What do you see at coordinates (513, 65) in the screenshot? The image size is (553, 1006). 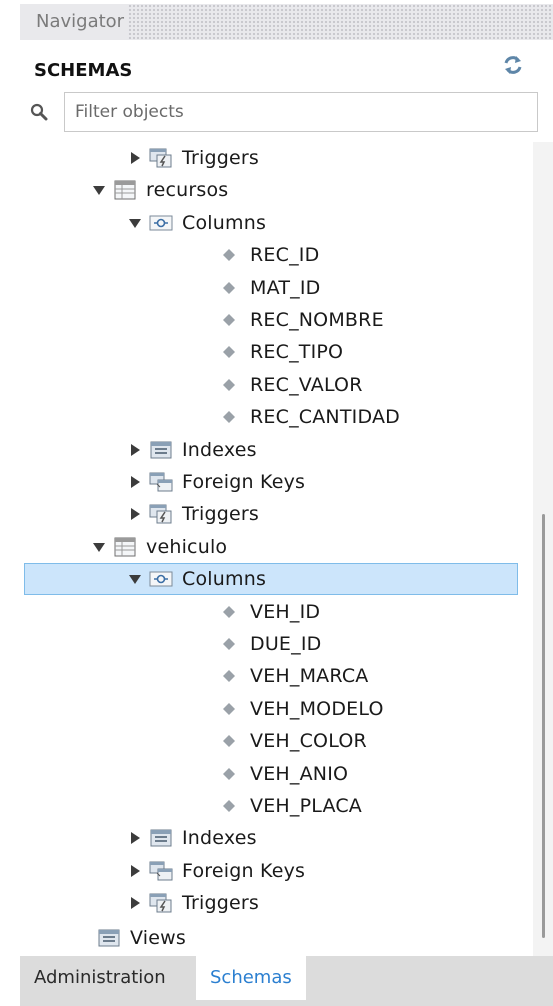 I see `refresh-icon` at bounding box center [513, 65].